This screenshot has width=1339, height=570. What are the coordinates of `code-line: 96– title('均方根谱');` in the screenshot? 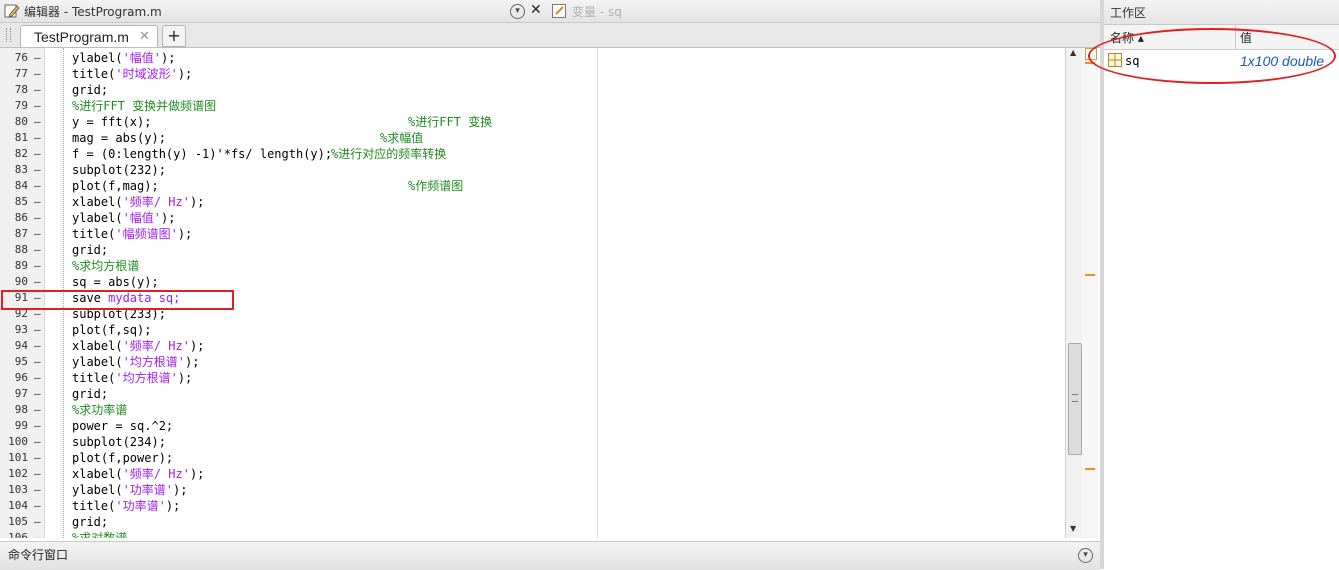 It's located at (532, 378).